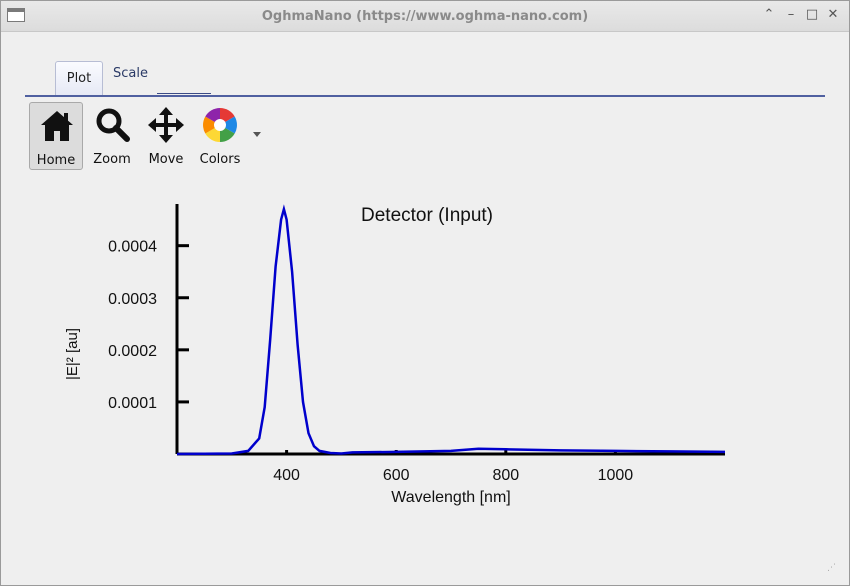 This screenshot has width=850, height=586. What do you see at coordinates (72, 354) in the screenshot?
I see `y-axis-label: |E|² [au]` at bounding box center [72, 354].